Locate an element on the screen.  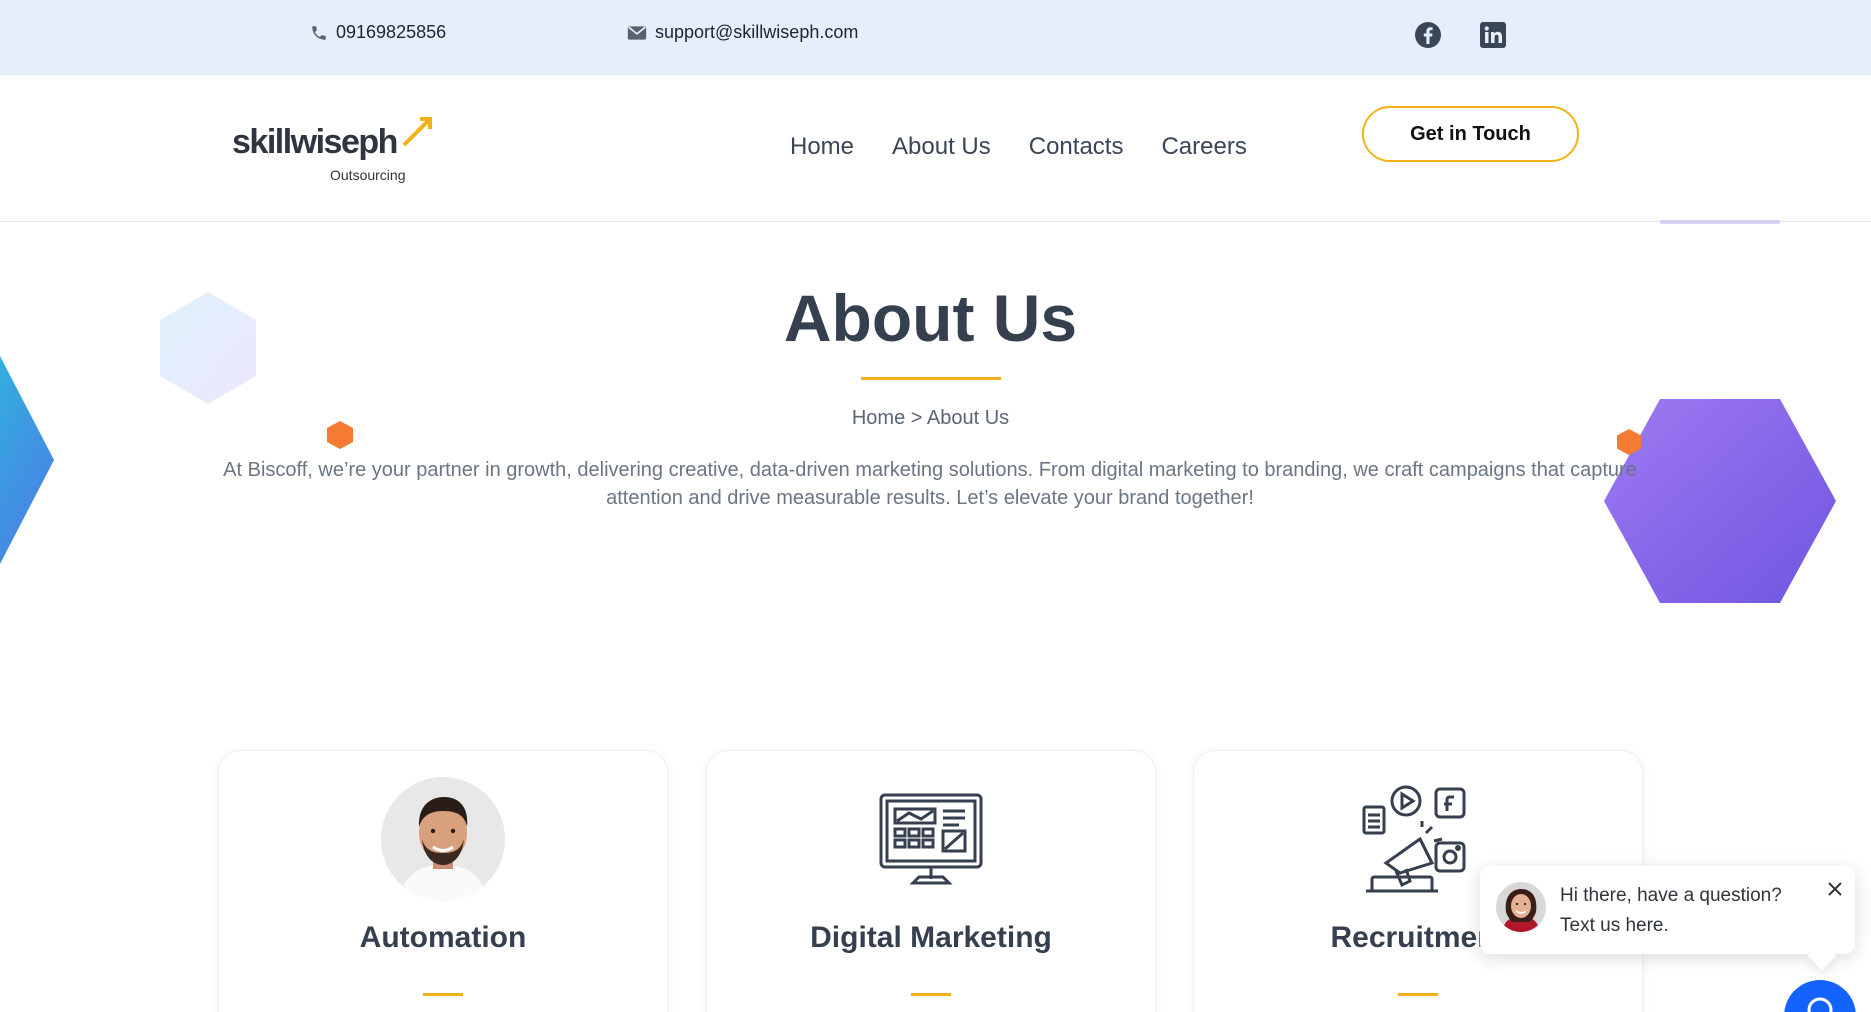
chat-launcher-button is located at coordinates (1820, 996).